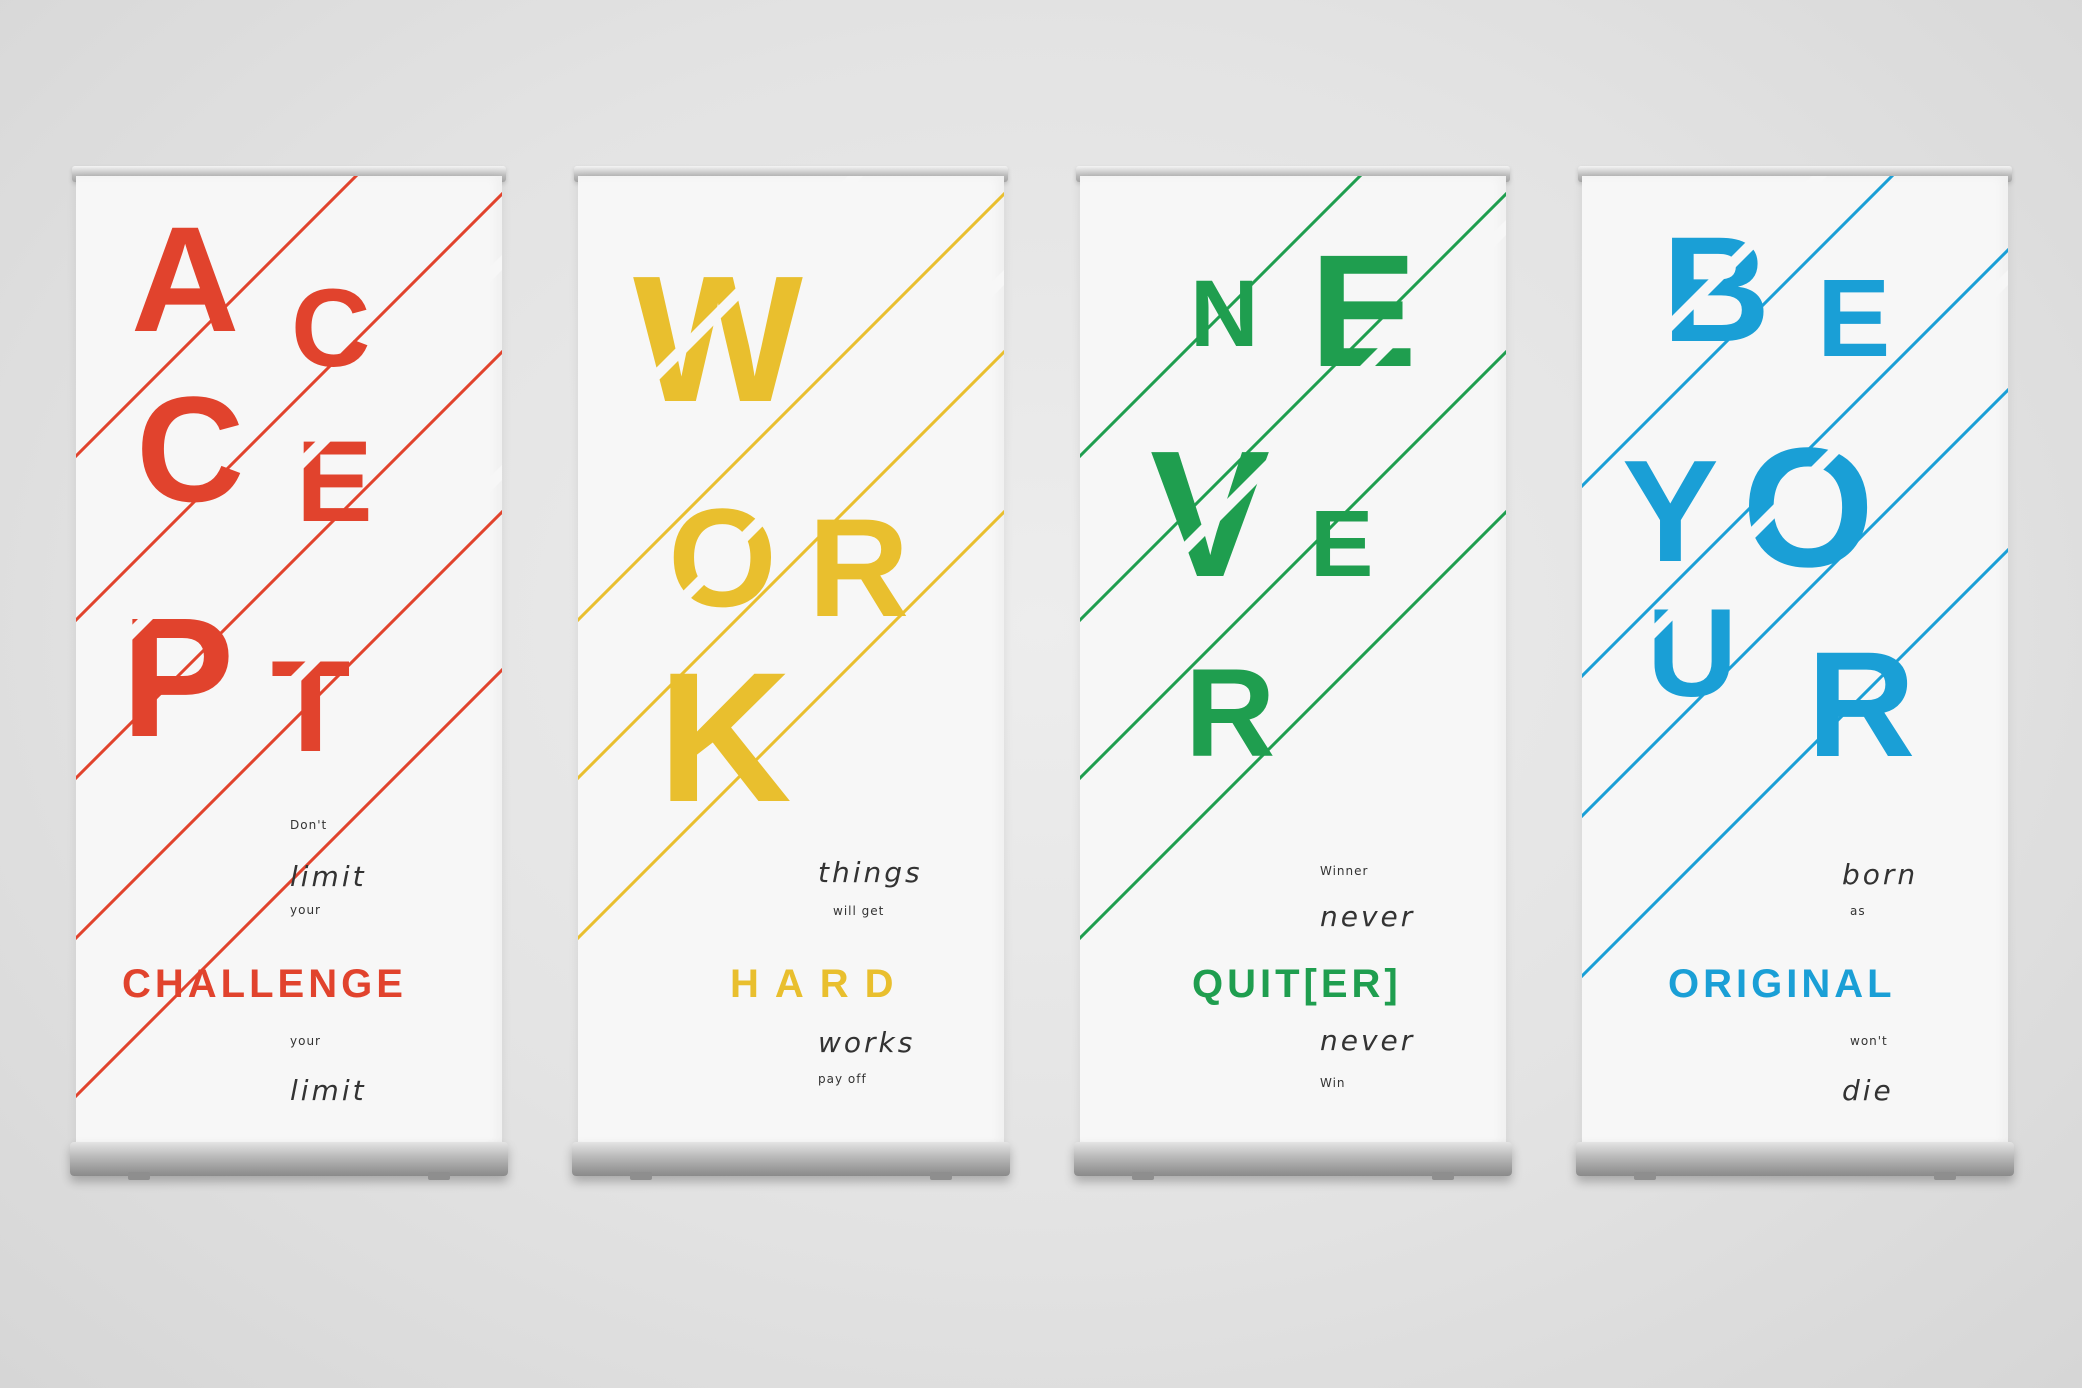 Image resolution: width=2082 pixels, height=1388 pixels. Describe the element at coordinates (870, 872) in the screenshot. I see `caption-line: things` at that location.